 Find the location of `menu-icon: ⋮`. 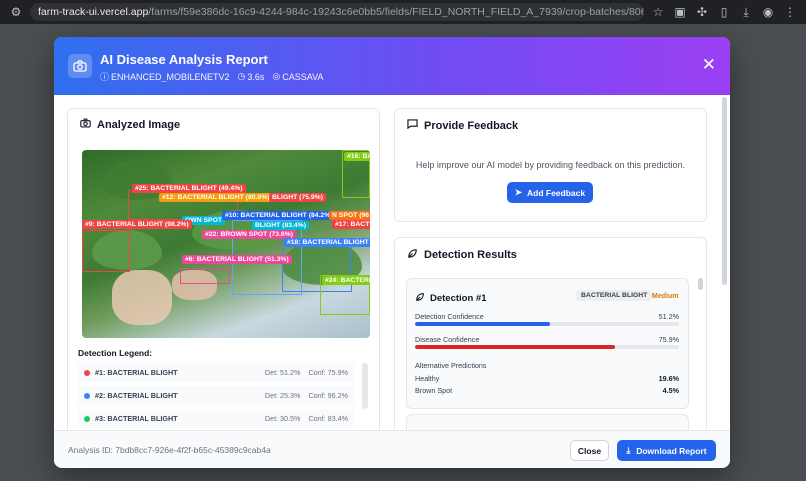

menu-icon: ⋮ is located at coordinates (790, 12).